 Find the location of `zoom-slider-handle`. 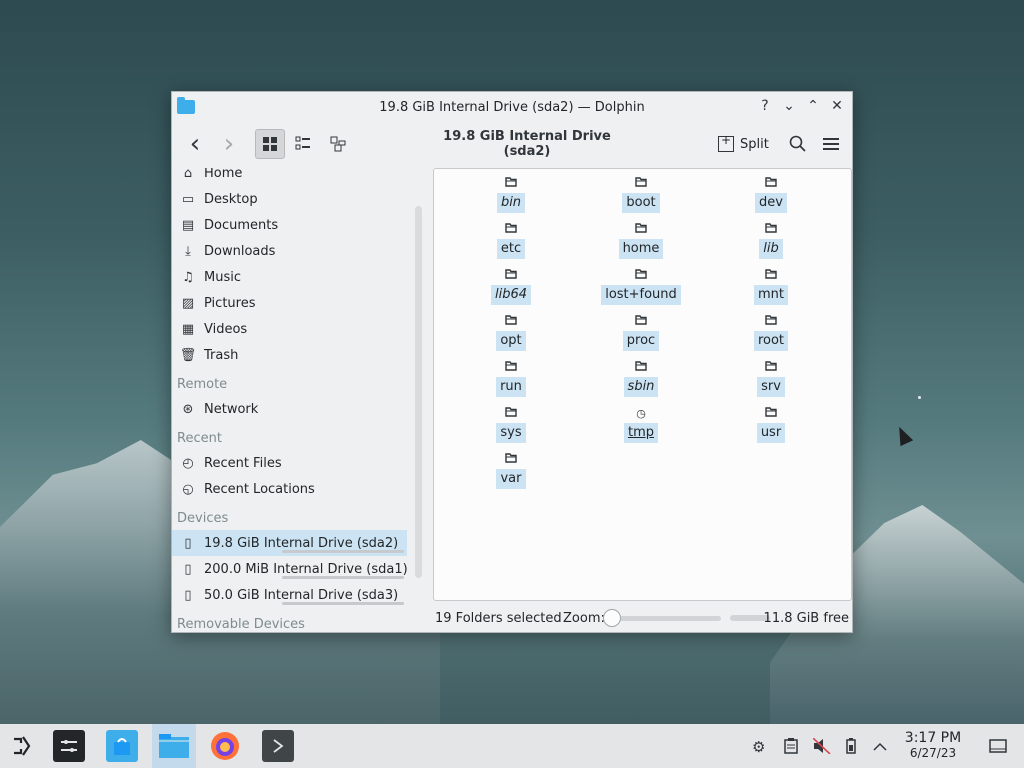

zoom-slider-handle is located at coordinates (612, 618).